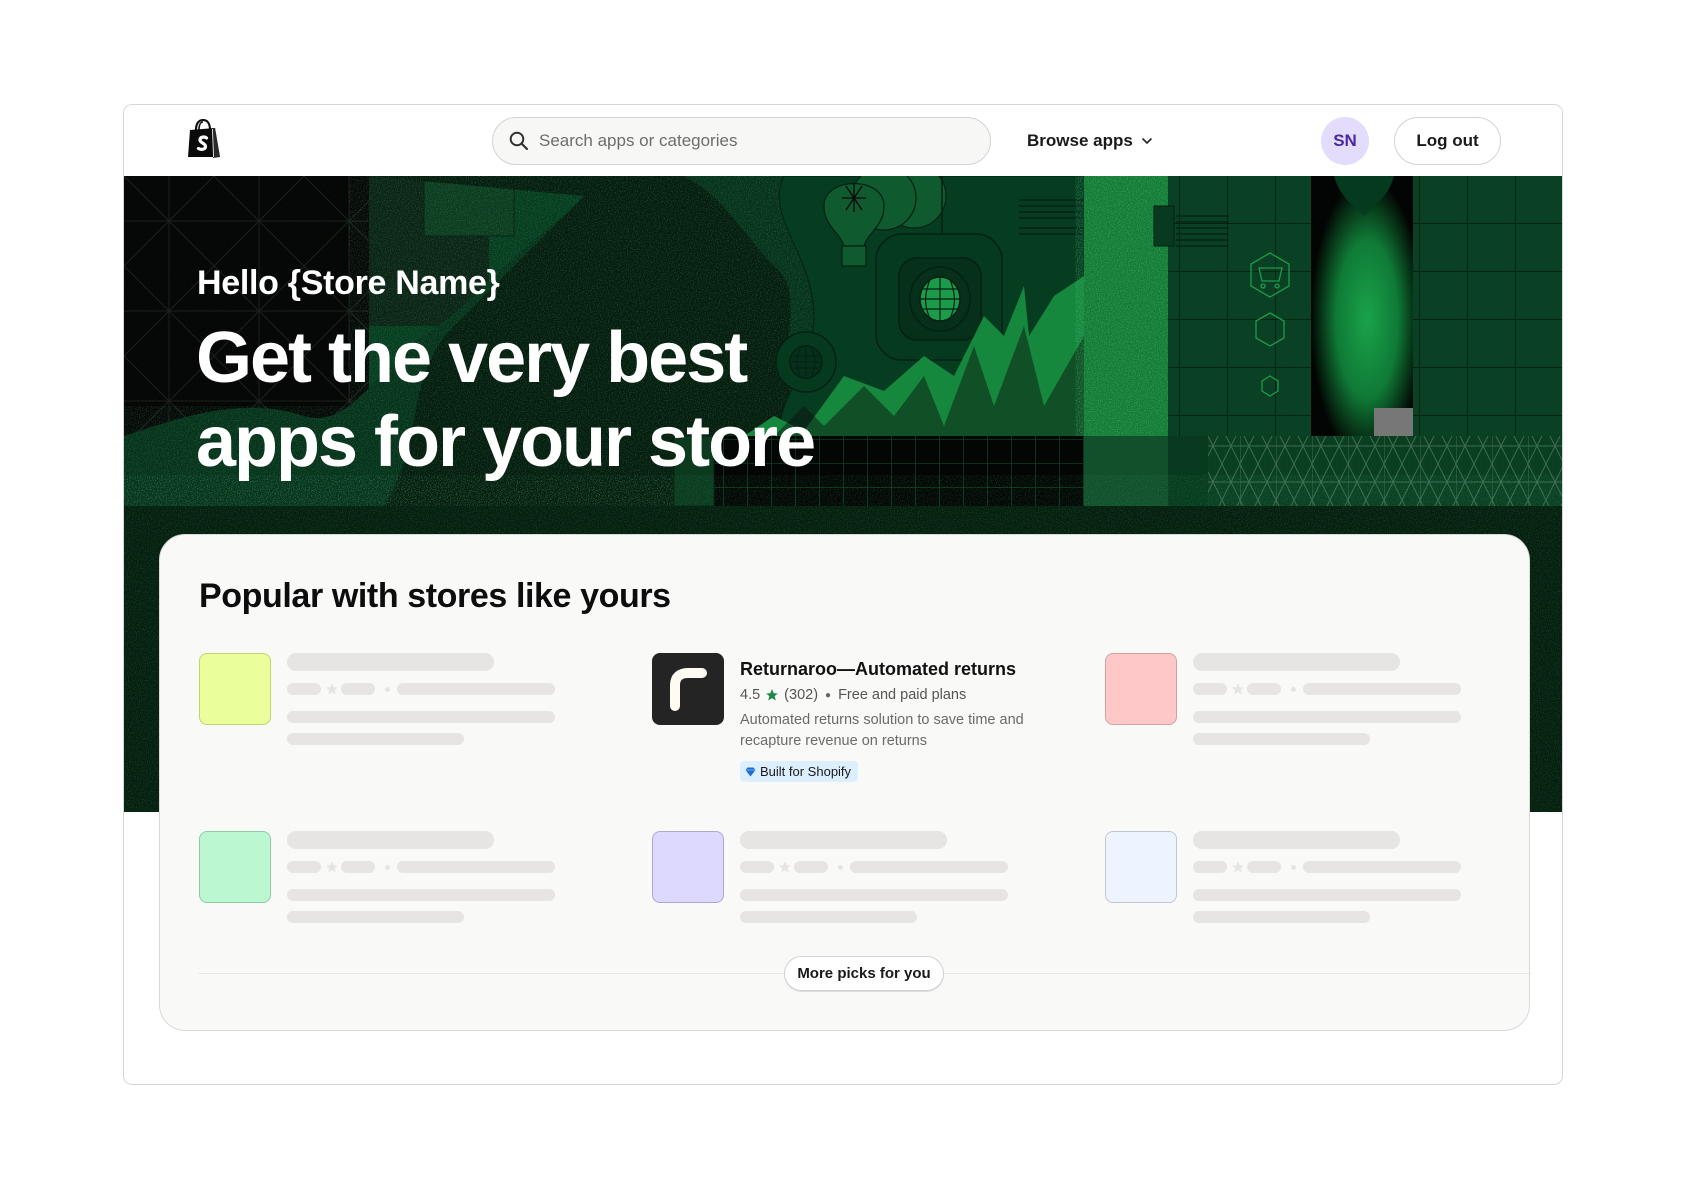 The image size is (1687, 1189). Describe the element at coordinates (506, 400) in the screenshot. I see `hero-headline: Get the very best apps for your store` at that location.